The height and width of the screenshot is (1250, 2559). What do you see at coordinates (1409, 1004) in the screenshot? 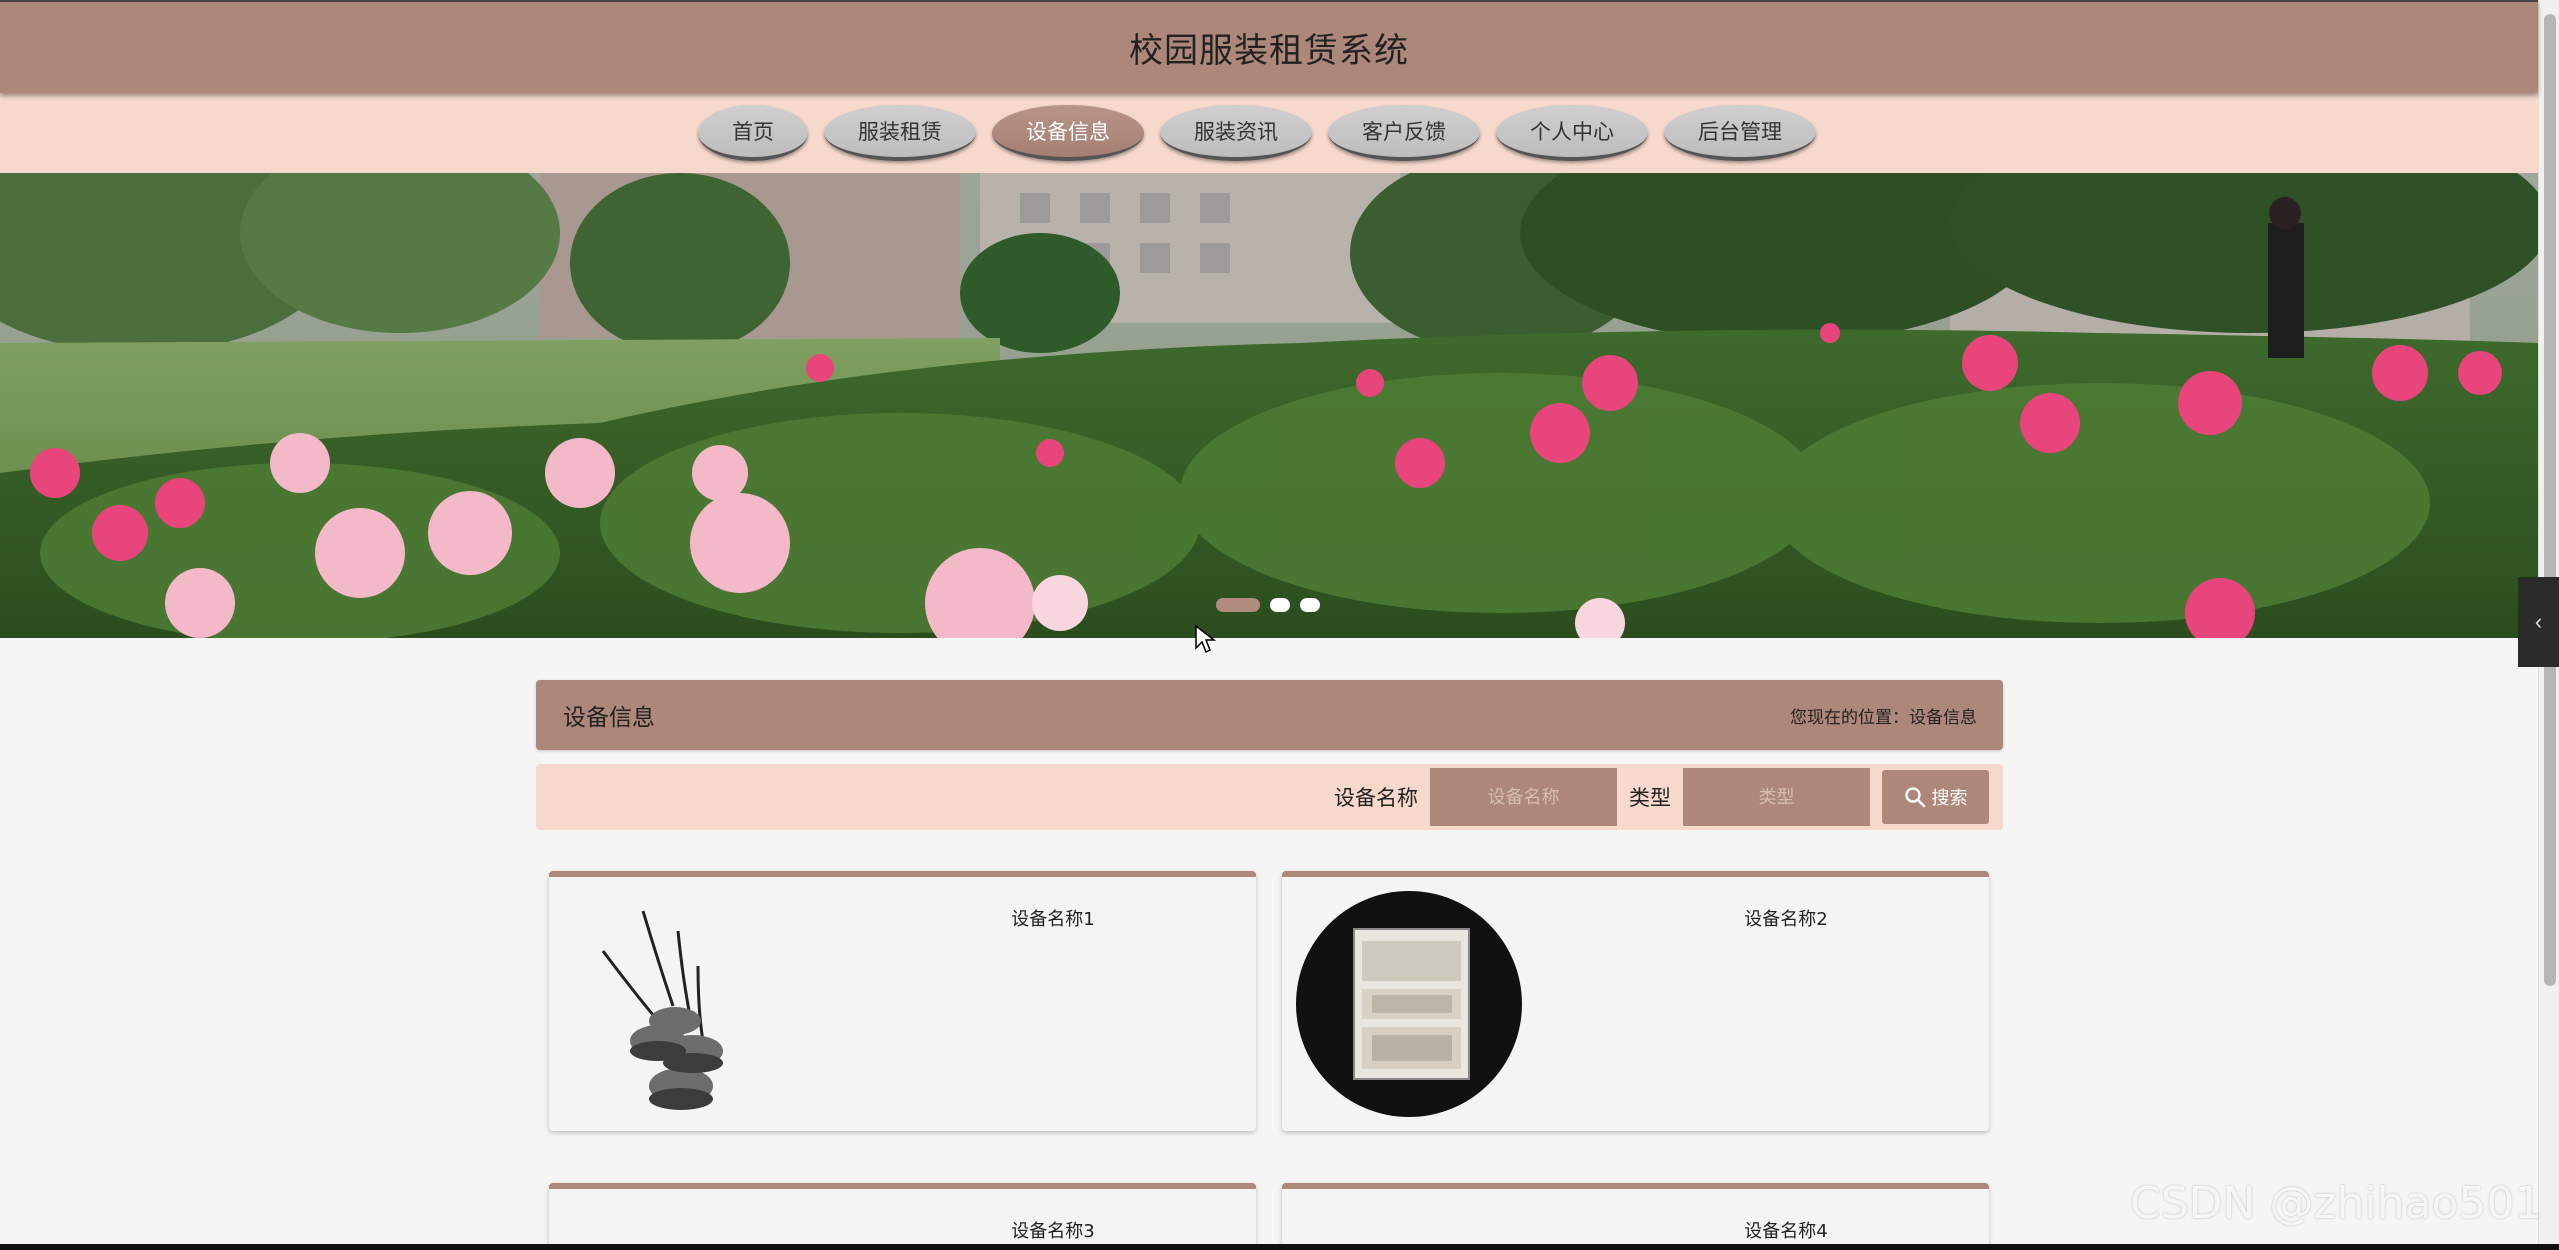
I see `card-image-cabinet` at bounding box center [1409, 1004].